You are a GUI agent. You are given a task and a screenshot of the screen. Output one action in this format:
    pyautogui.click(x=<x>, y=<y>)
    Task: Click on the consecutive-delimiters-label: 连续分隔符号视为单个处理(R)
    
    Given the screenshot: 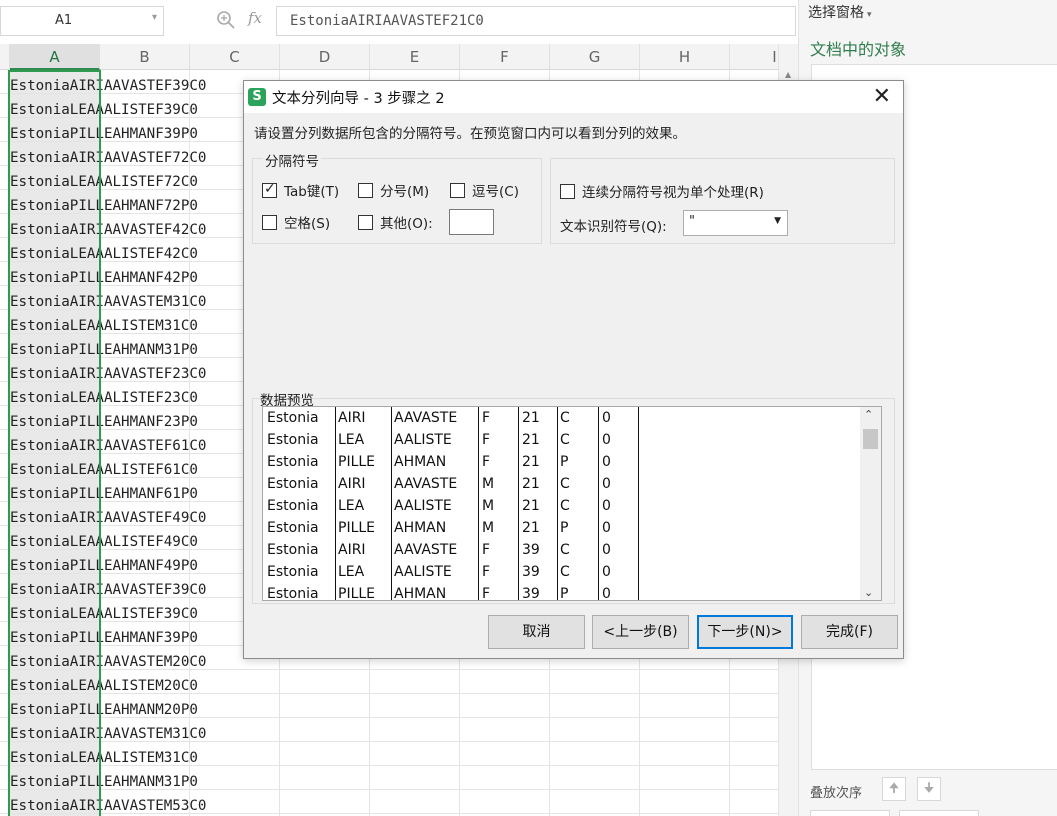 What is the action you would take?
    pyautogui.click(x=673, y=193)
    